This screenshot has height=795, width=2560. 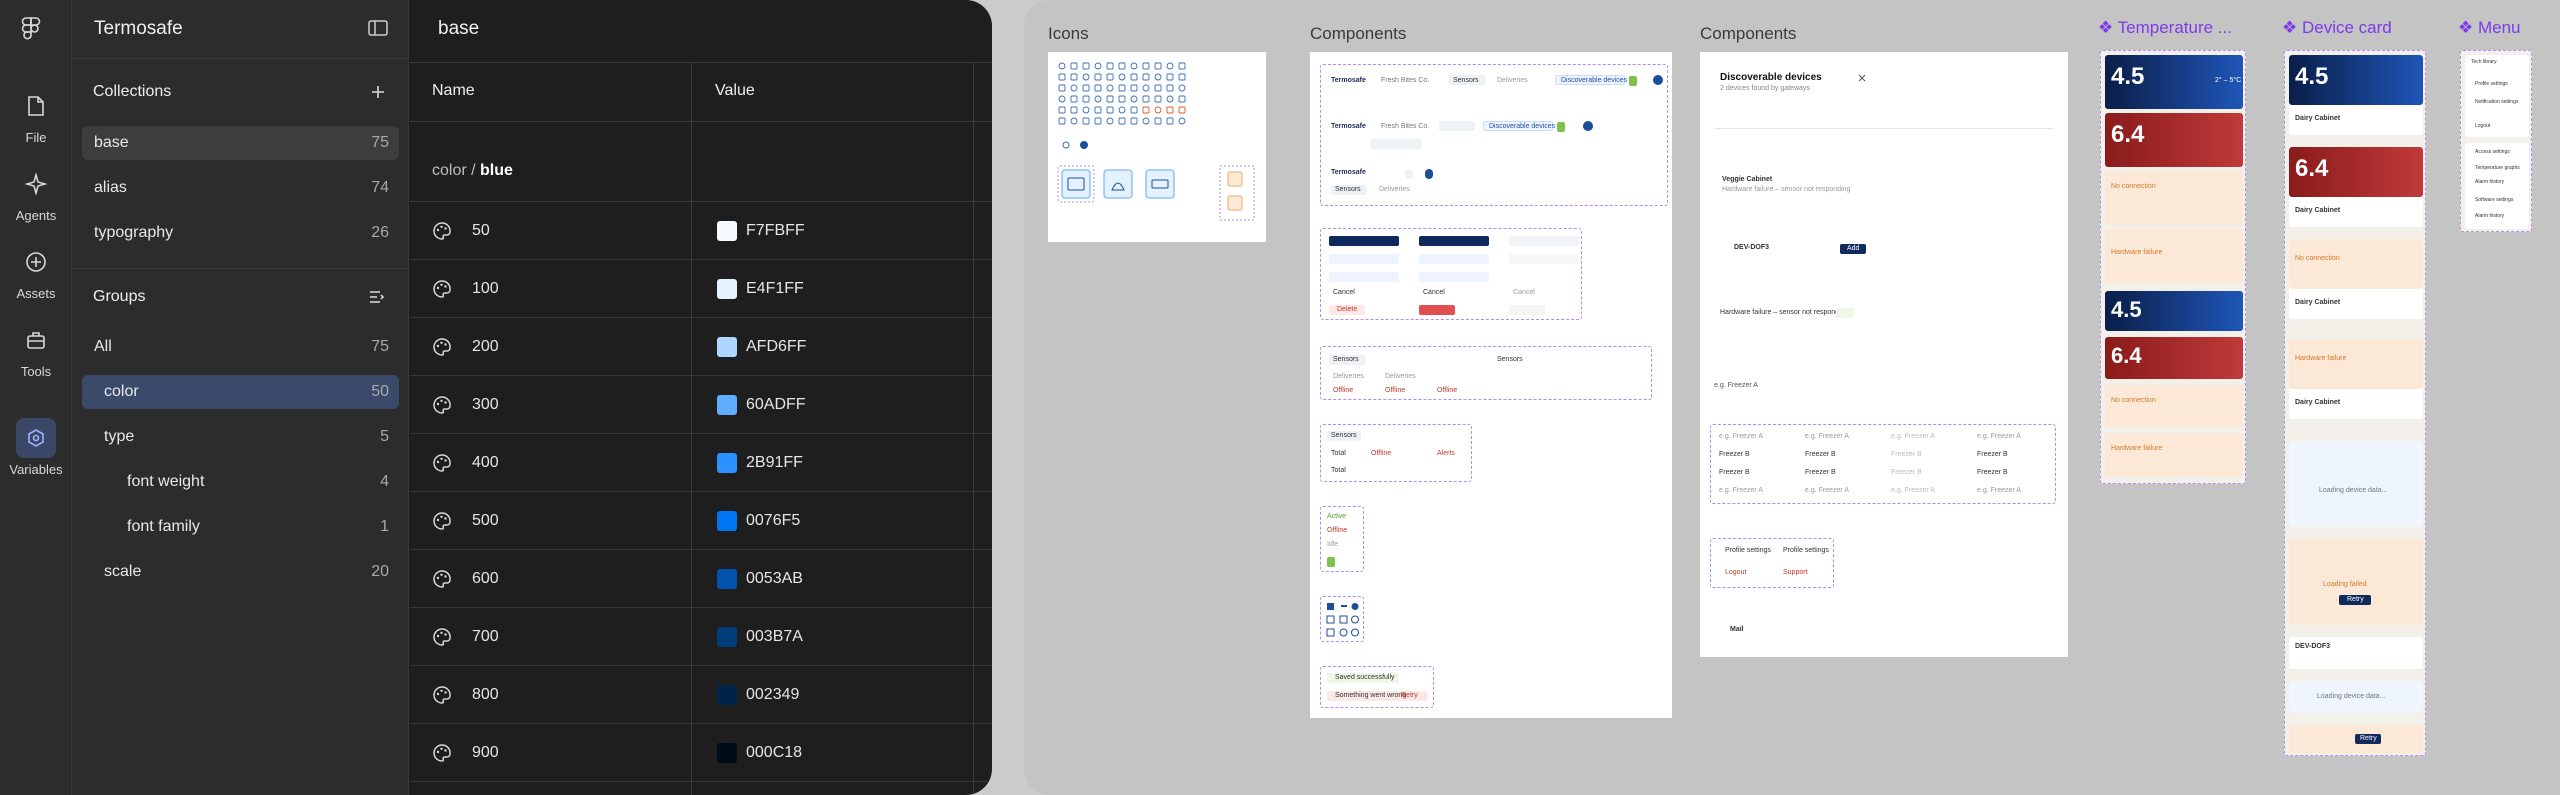 I want to click on variable-row: 900 000C18, so click(x=701, y=753).